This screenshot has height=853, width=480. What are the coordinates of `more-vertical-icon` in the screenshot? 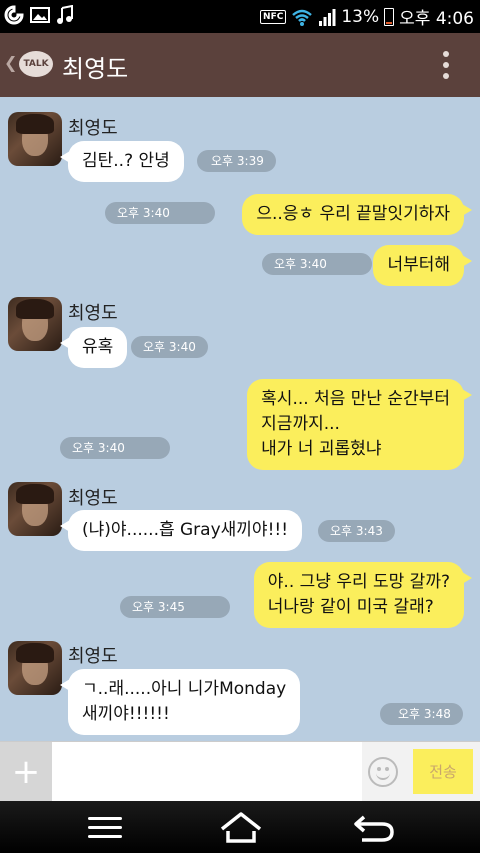 It's located at (446, 65).